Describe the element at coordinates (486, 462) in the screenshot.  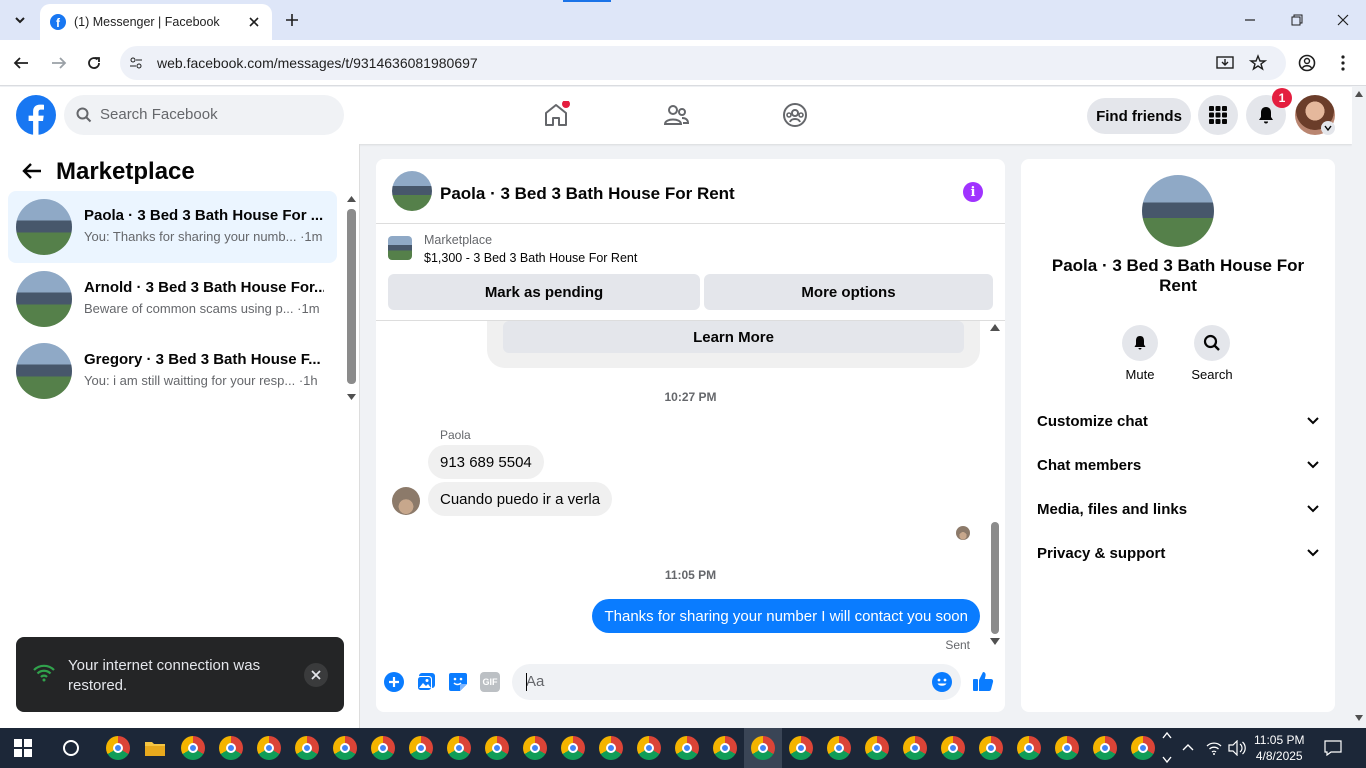
I see `received-message: 913 689 5504` at that location.